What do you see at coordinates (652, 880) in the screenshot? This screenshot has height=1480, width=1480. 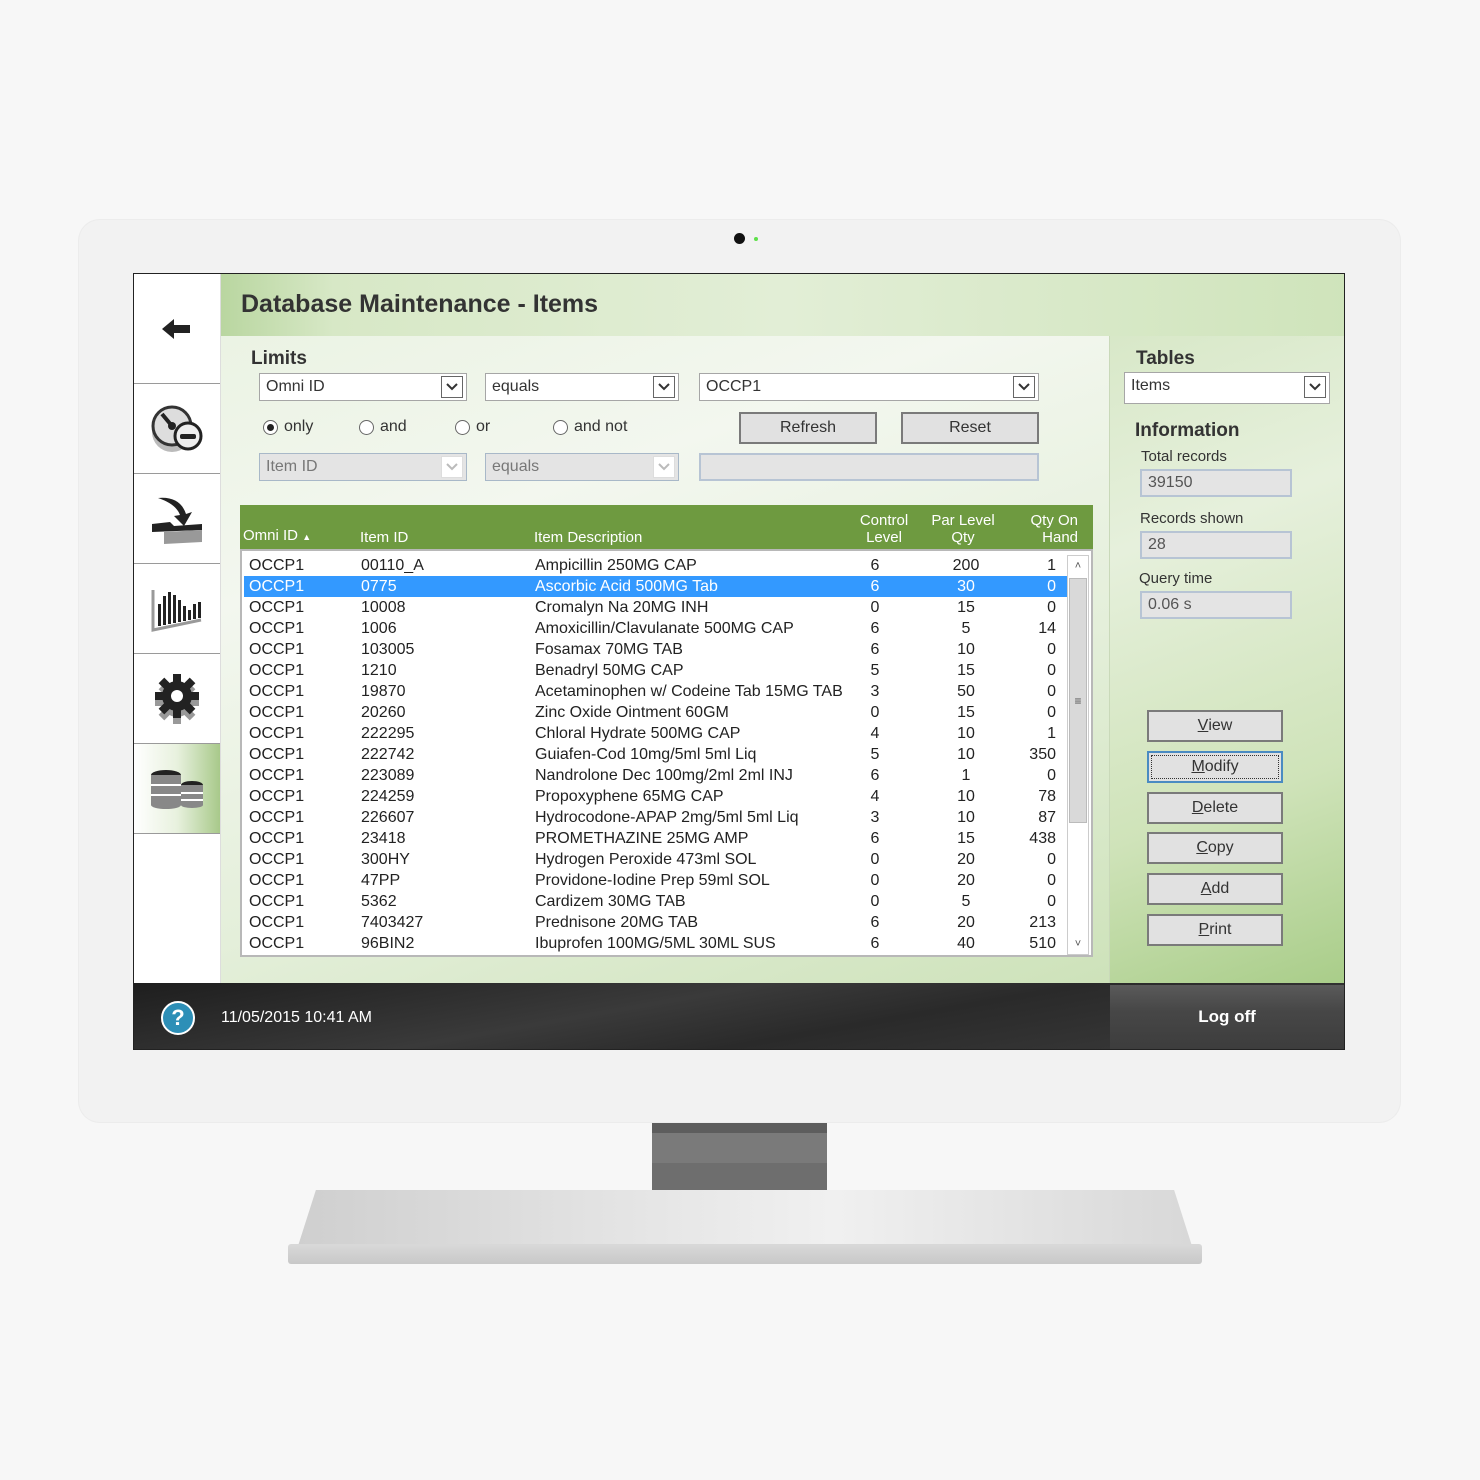 I see `cell-item-description: Providone-Iodine Prep 59ml SOL` at bounding box center [652, 880].